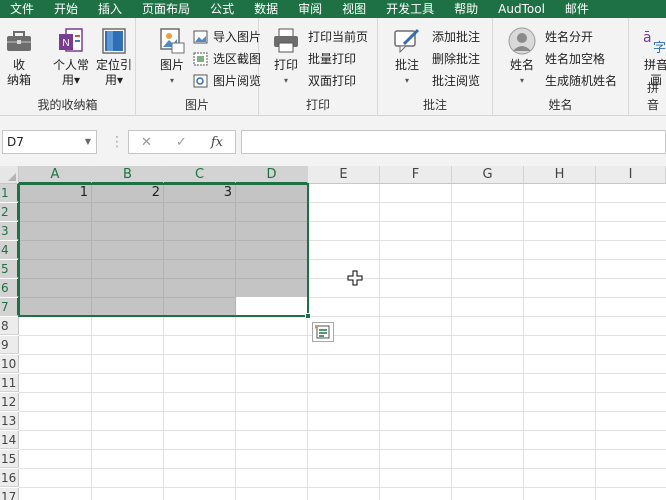  Describe the element at coordinates (9, 440) in the screenshot. I see `row-header-14: 14` at that location.